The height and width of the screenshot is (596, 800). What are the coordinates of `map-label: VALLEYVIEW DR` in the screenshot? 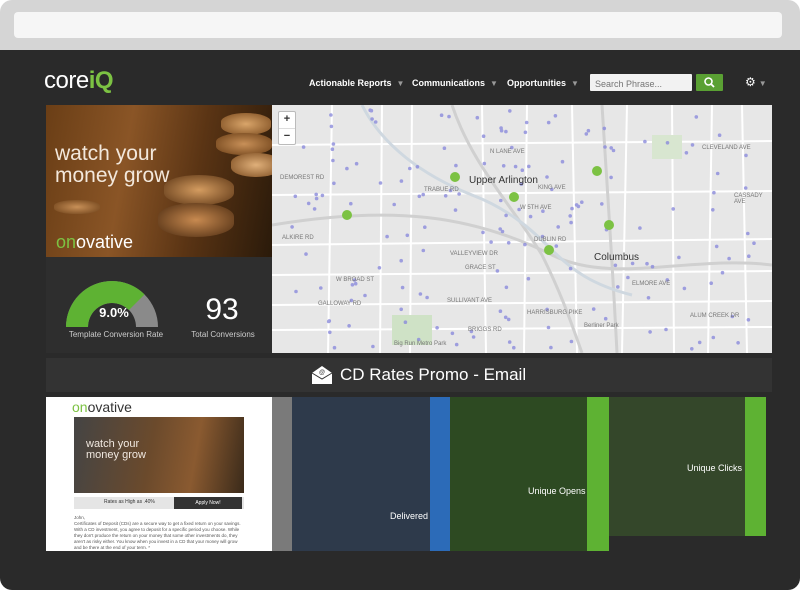 It's located at (474, 254).